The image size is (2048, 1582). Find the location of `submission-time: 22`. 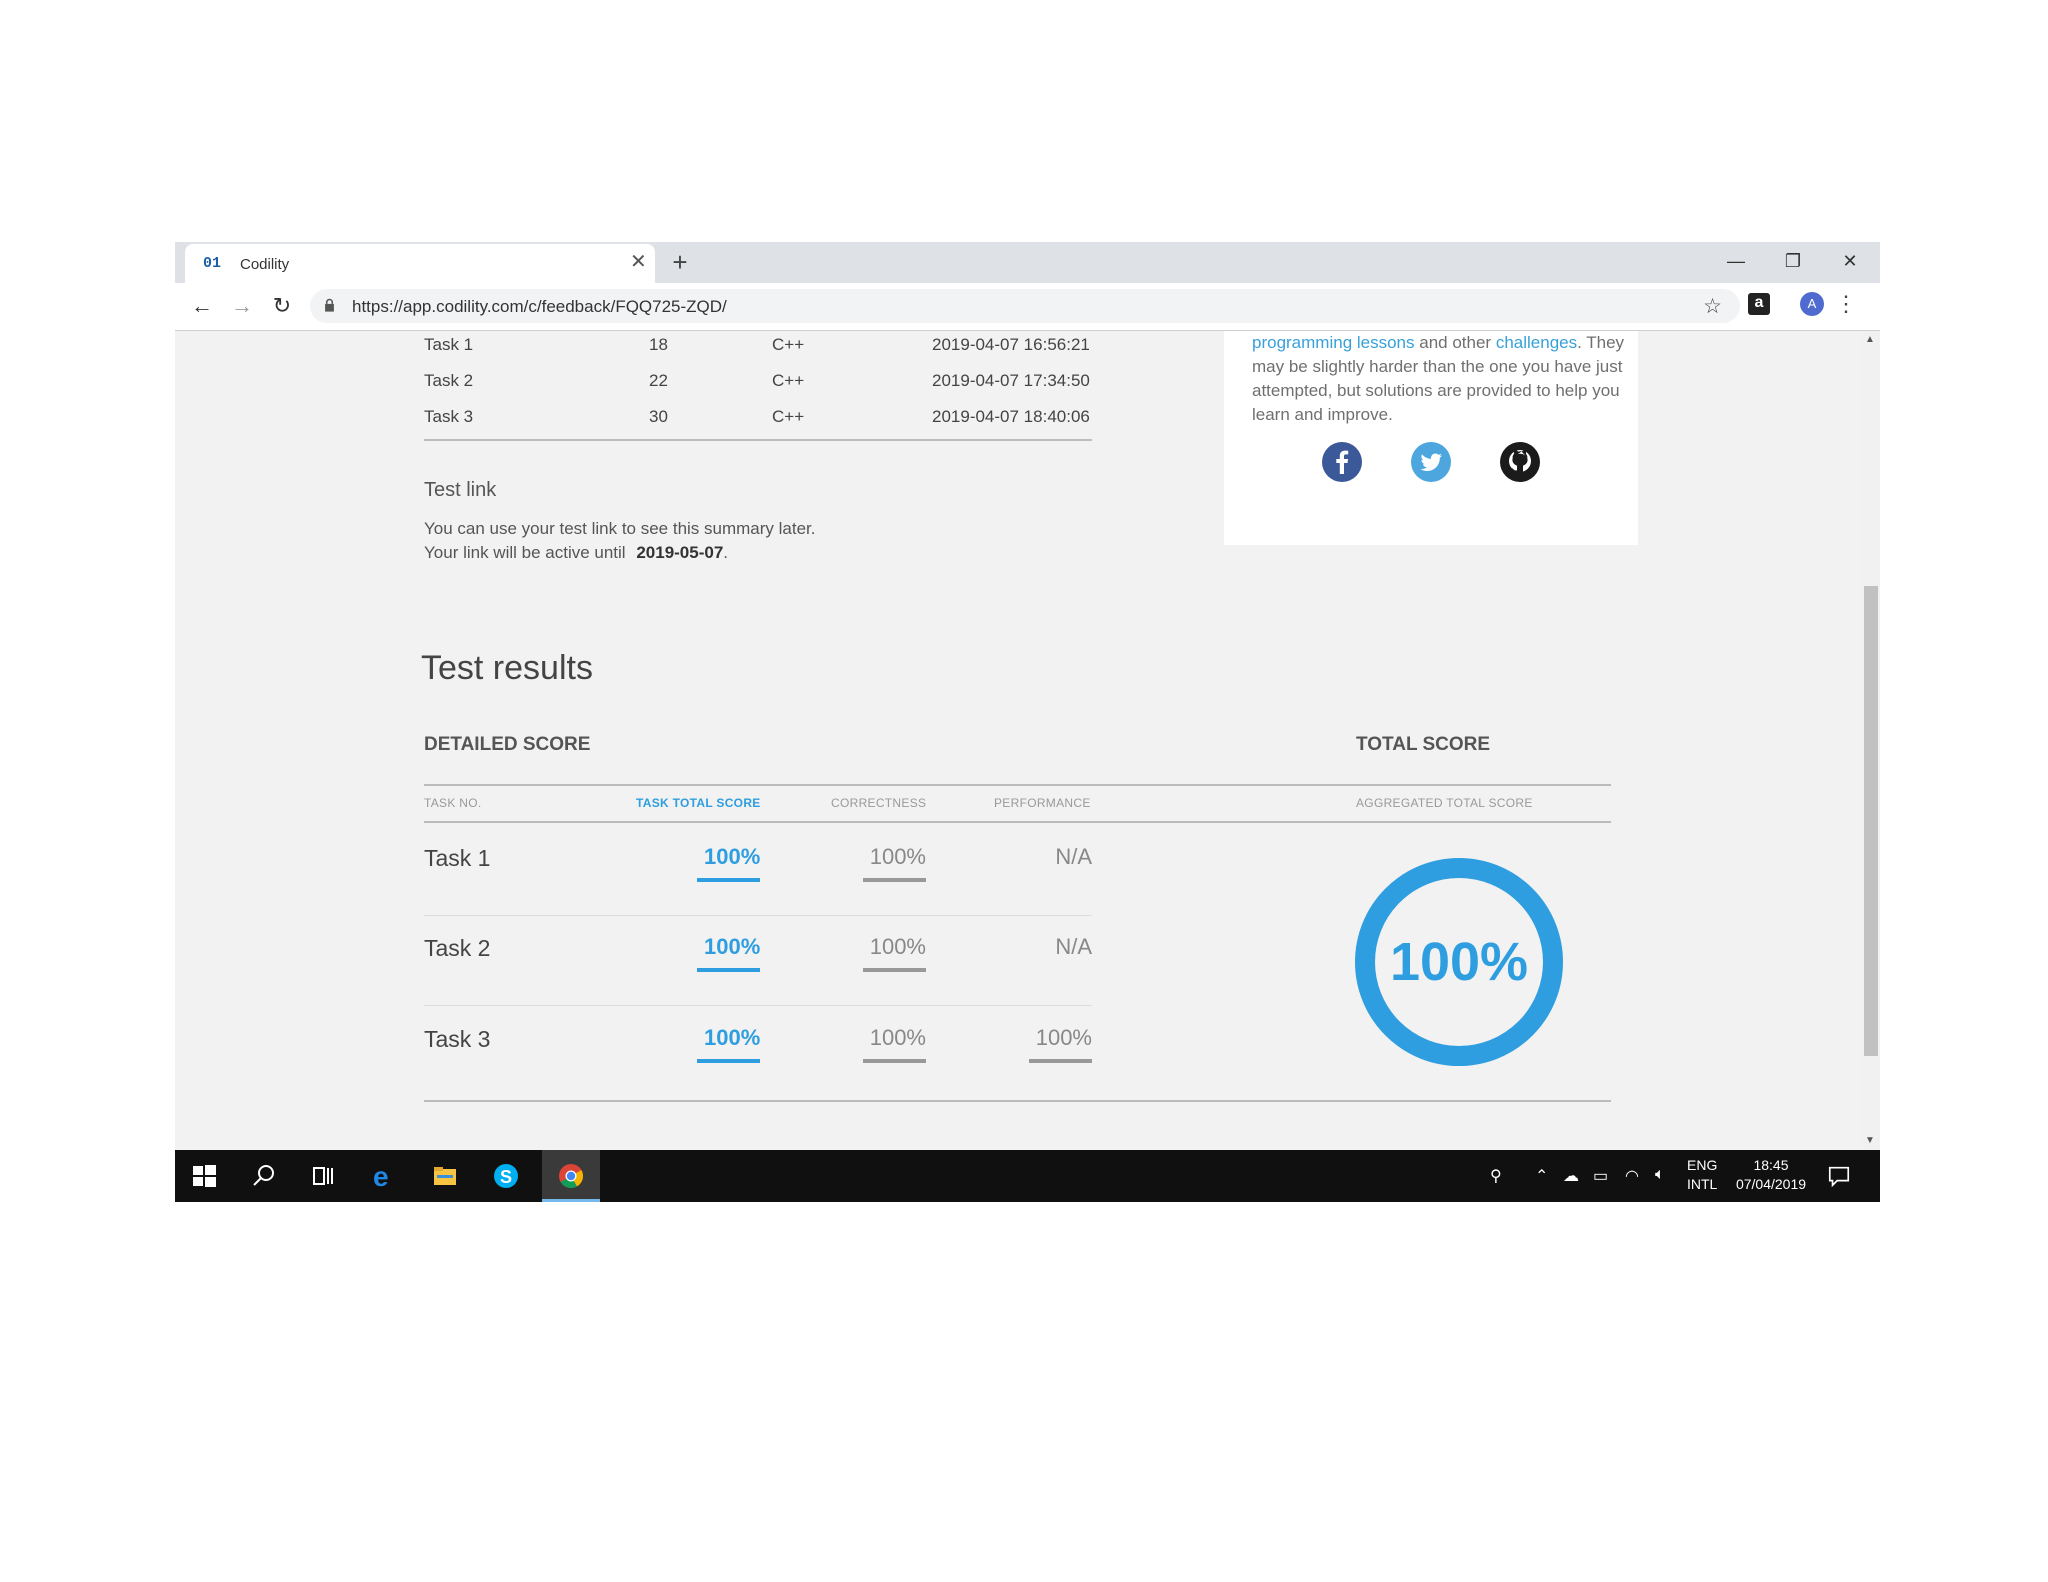

submission-time: 22 is located at coordinates (658, 380).